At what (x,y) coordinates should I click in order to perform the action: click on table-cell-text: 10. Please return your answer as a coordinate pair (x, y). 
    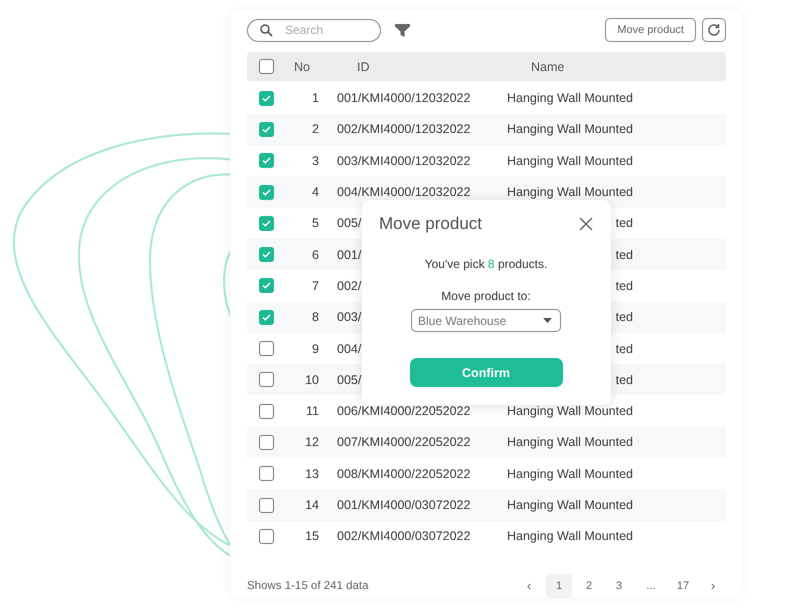
    Looking at the image, I should click on (311, 379).